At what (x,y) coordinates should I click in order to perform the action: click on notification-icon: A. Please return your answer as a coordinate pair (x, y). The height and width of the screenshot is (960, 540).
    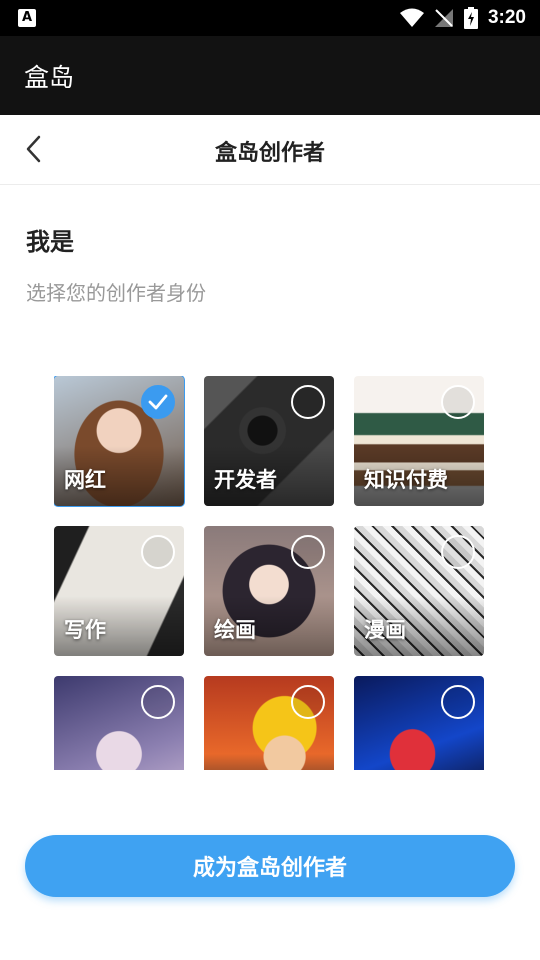
    Looking at the image, I should click on (27, 18).